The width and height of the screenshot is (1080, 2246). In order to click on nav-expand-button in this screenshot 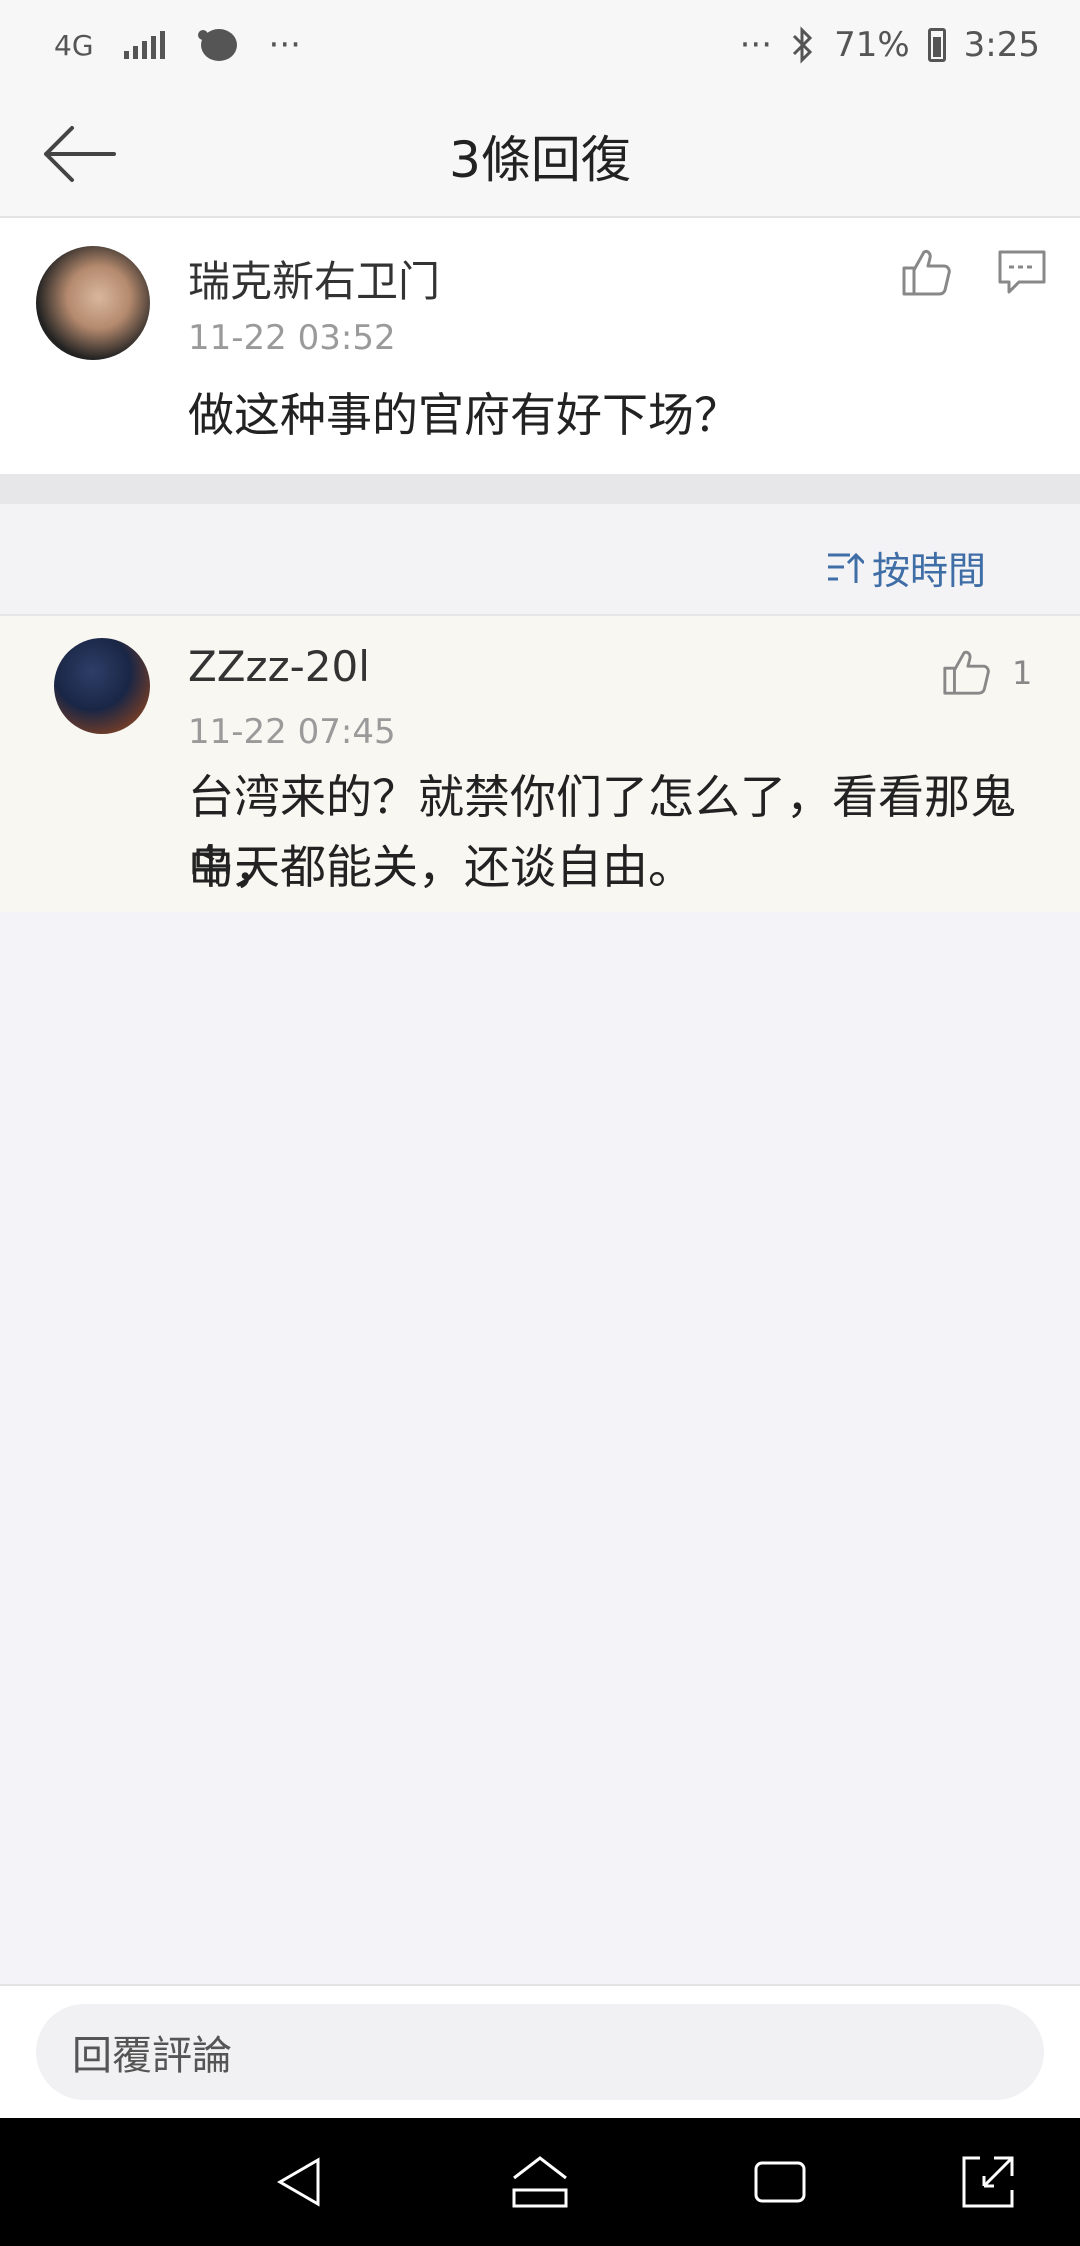, I will do `click(988, 2182)`.